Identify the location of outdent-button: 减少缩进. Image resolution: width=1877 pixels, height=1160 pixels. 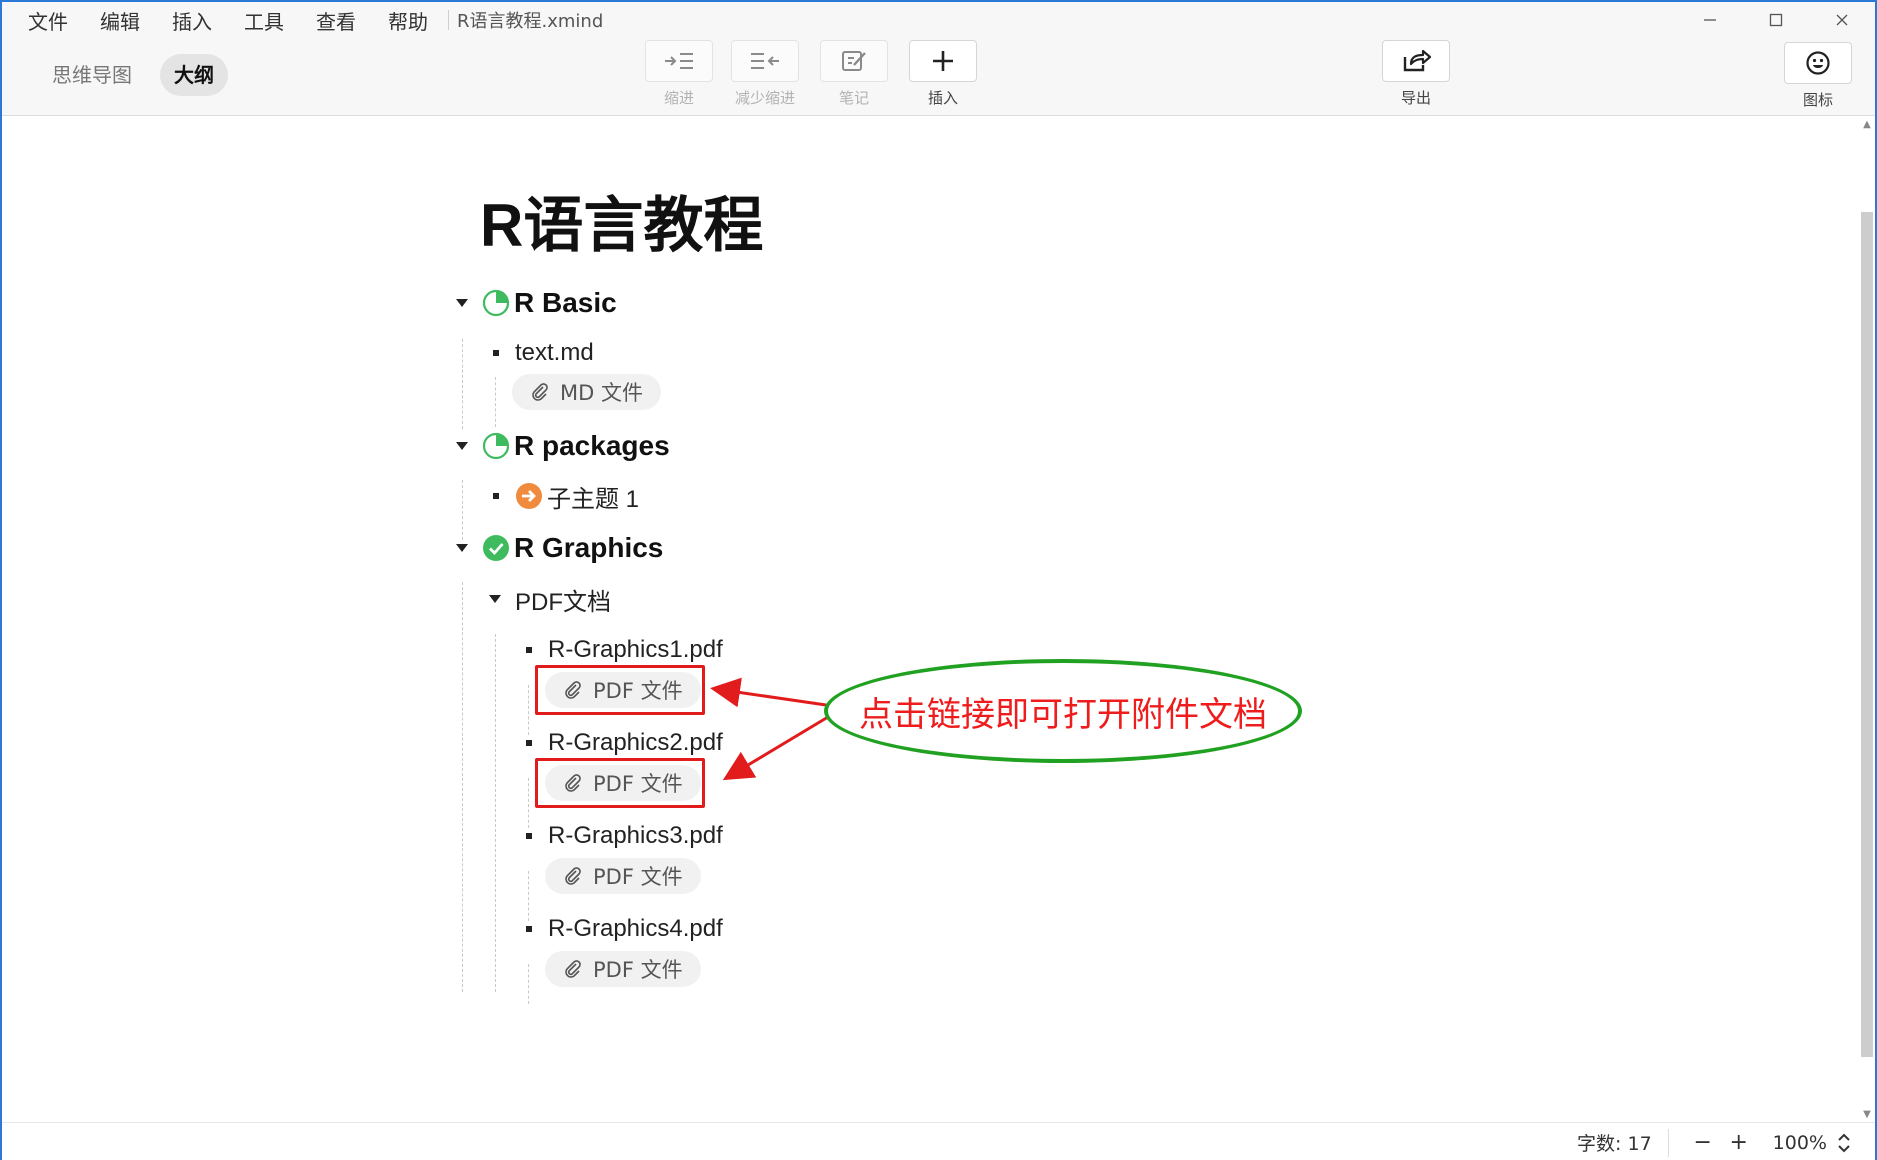
(765, 74).